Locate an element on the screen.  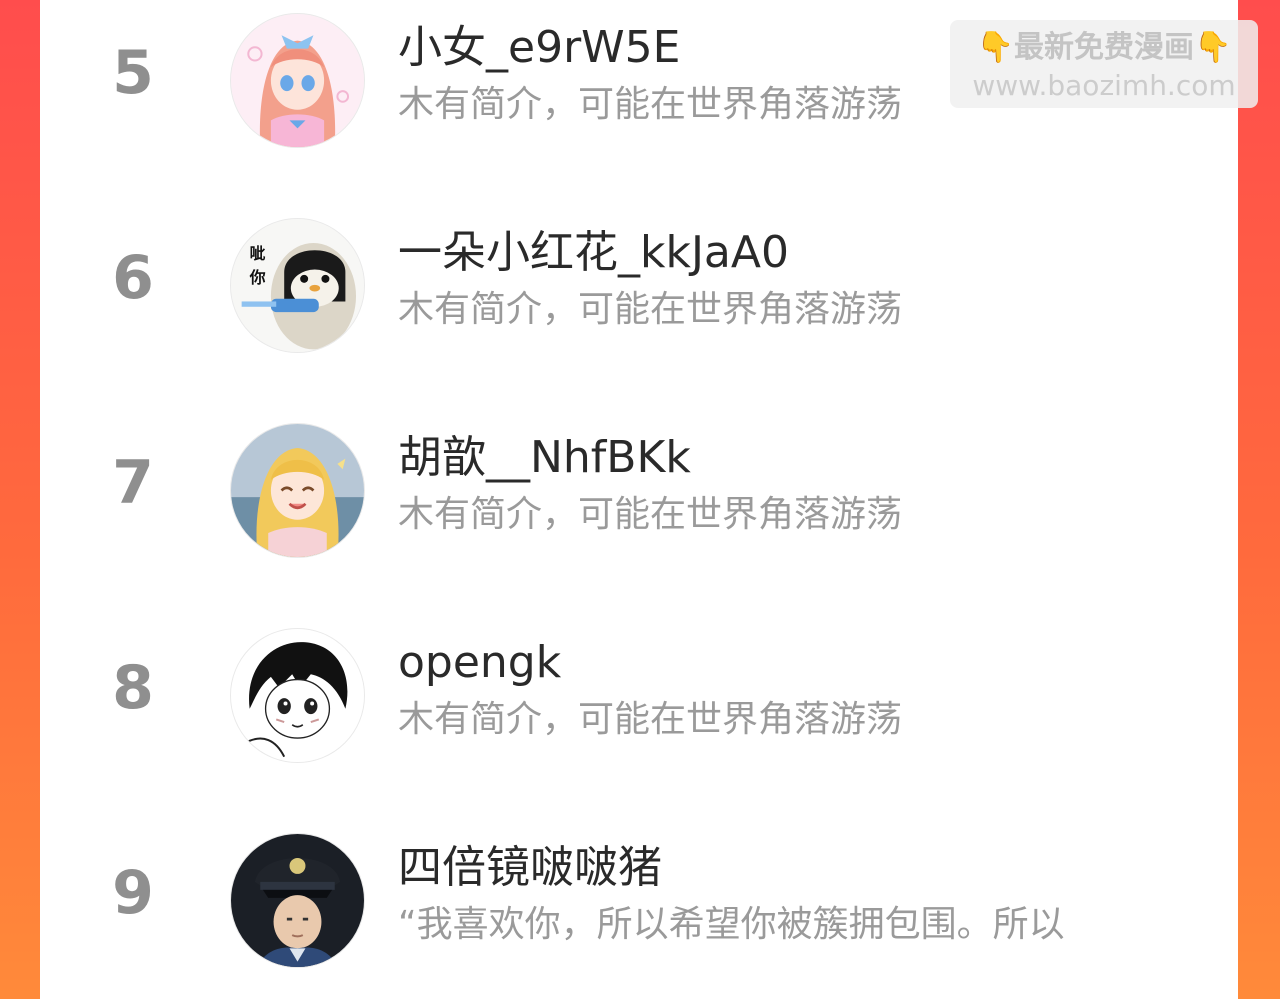
watermark-title: 最新免费漫画 is located at coordinates (1104, 47).